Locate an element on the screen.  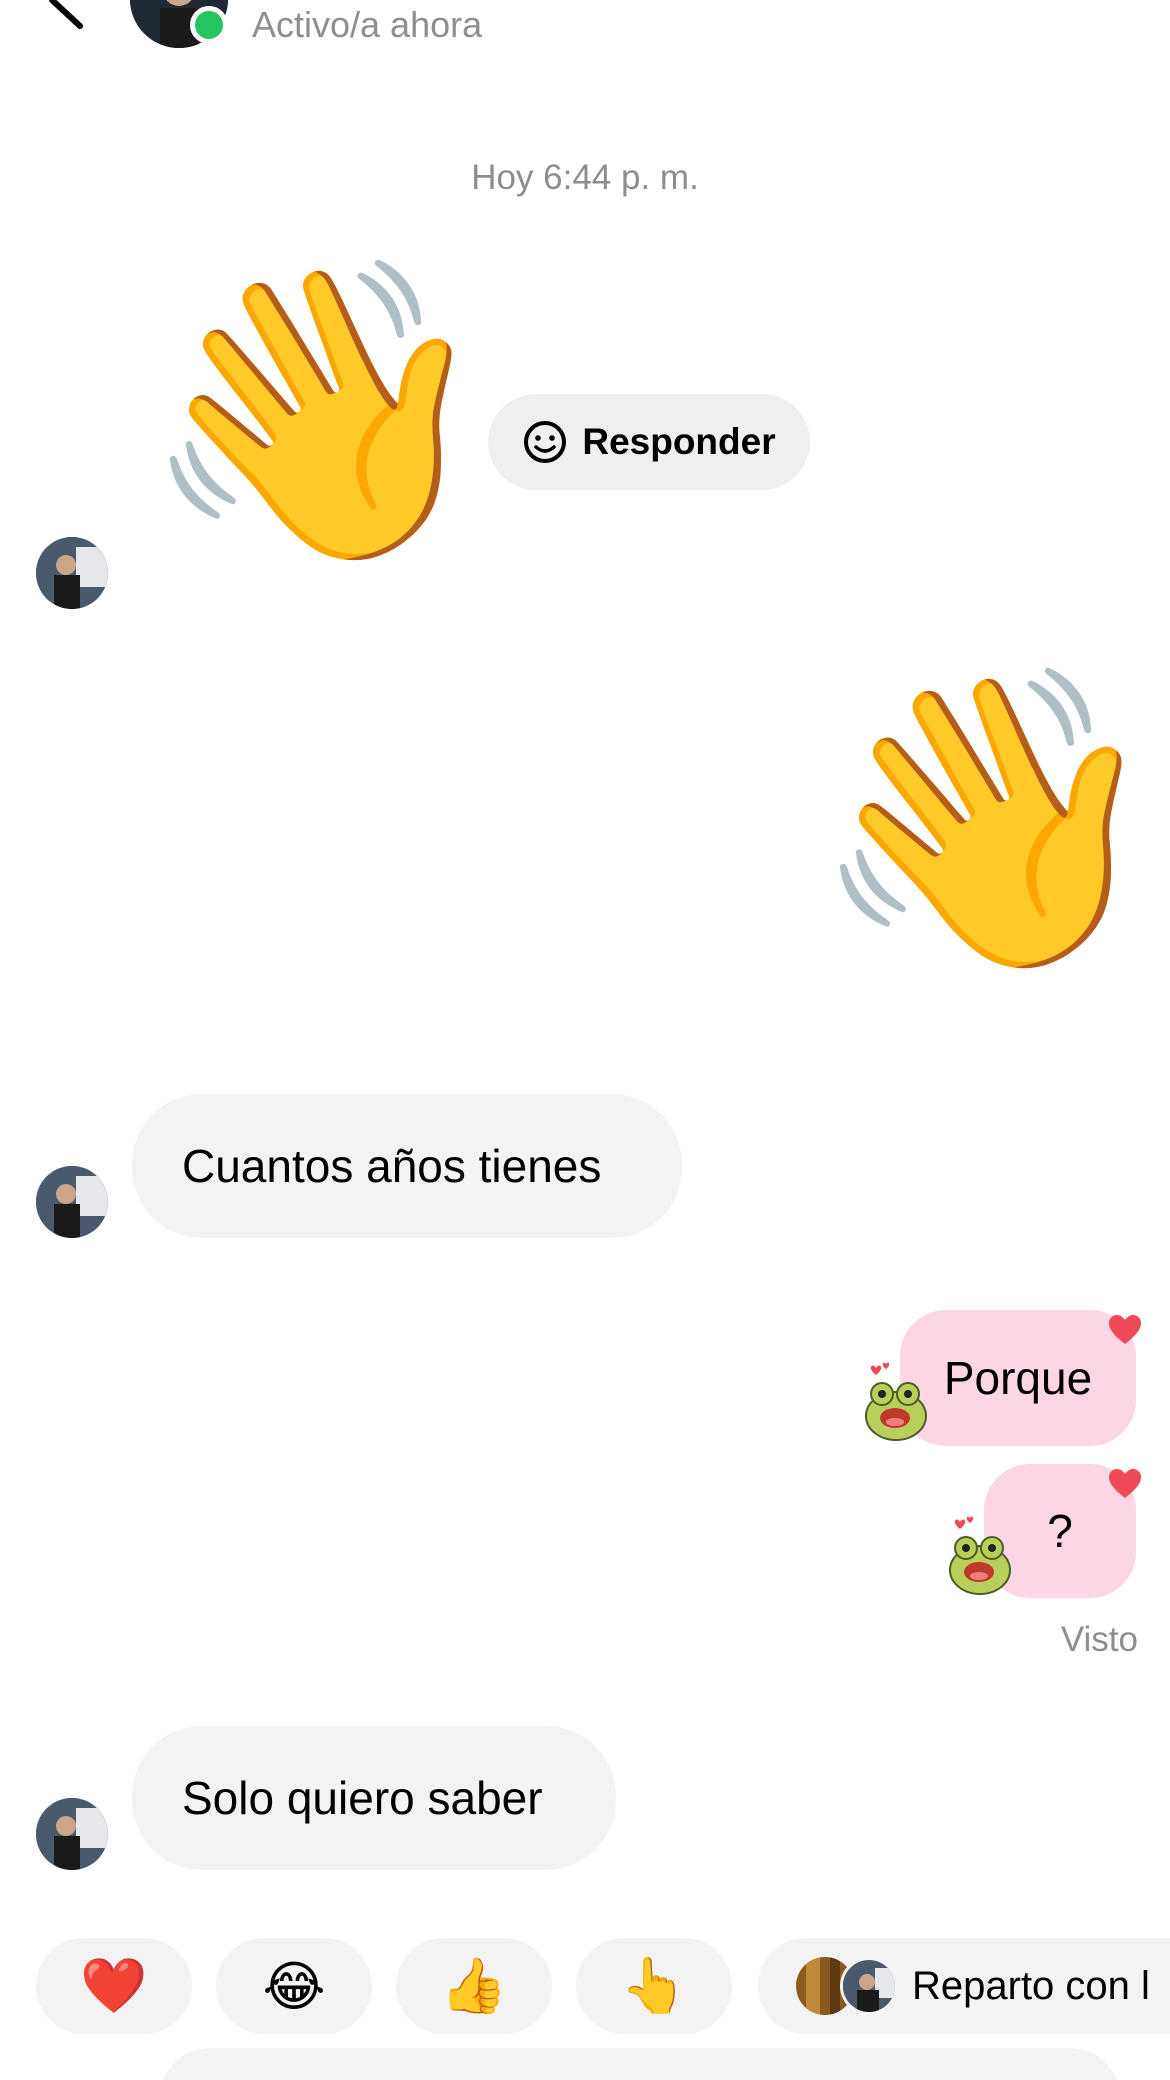
message-emoji-incoming: 👋 is located at coordinates (318, 413).